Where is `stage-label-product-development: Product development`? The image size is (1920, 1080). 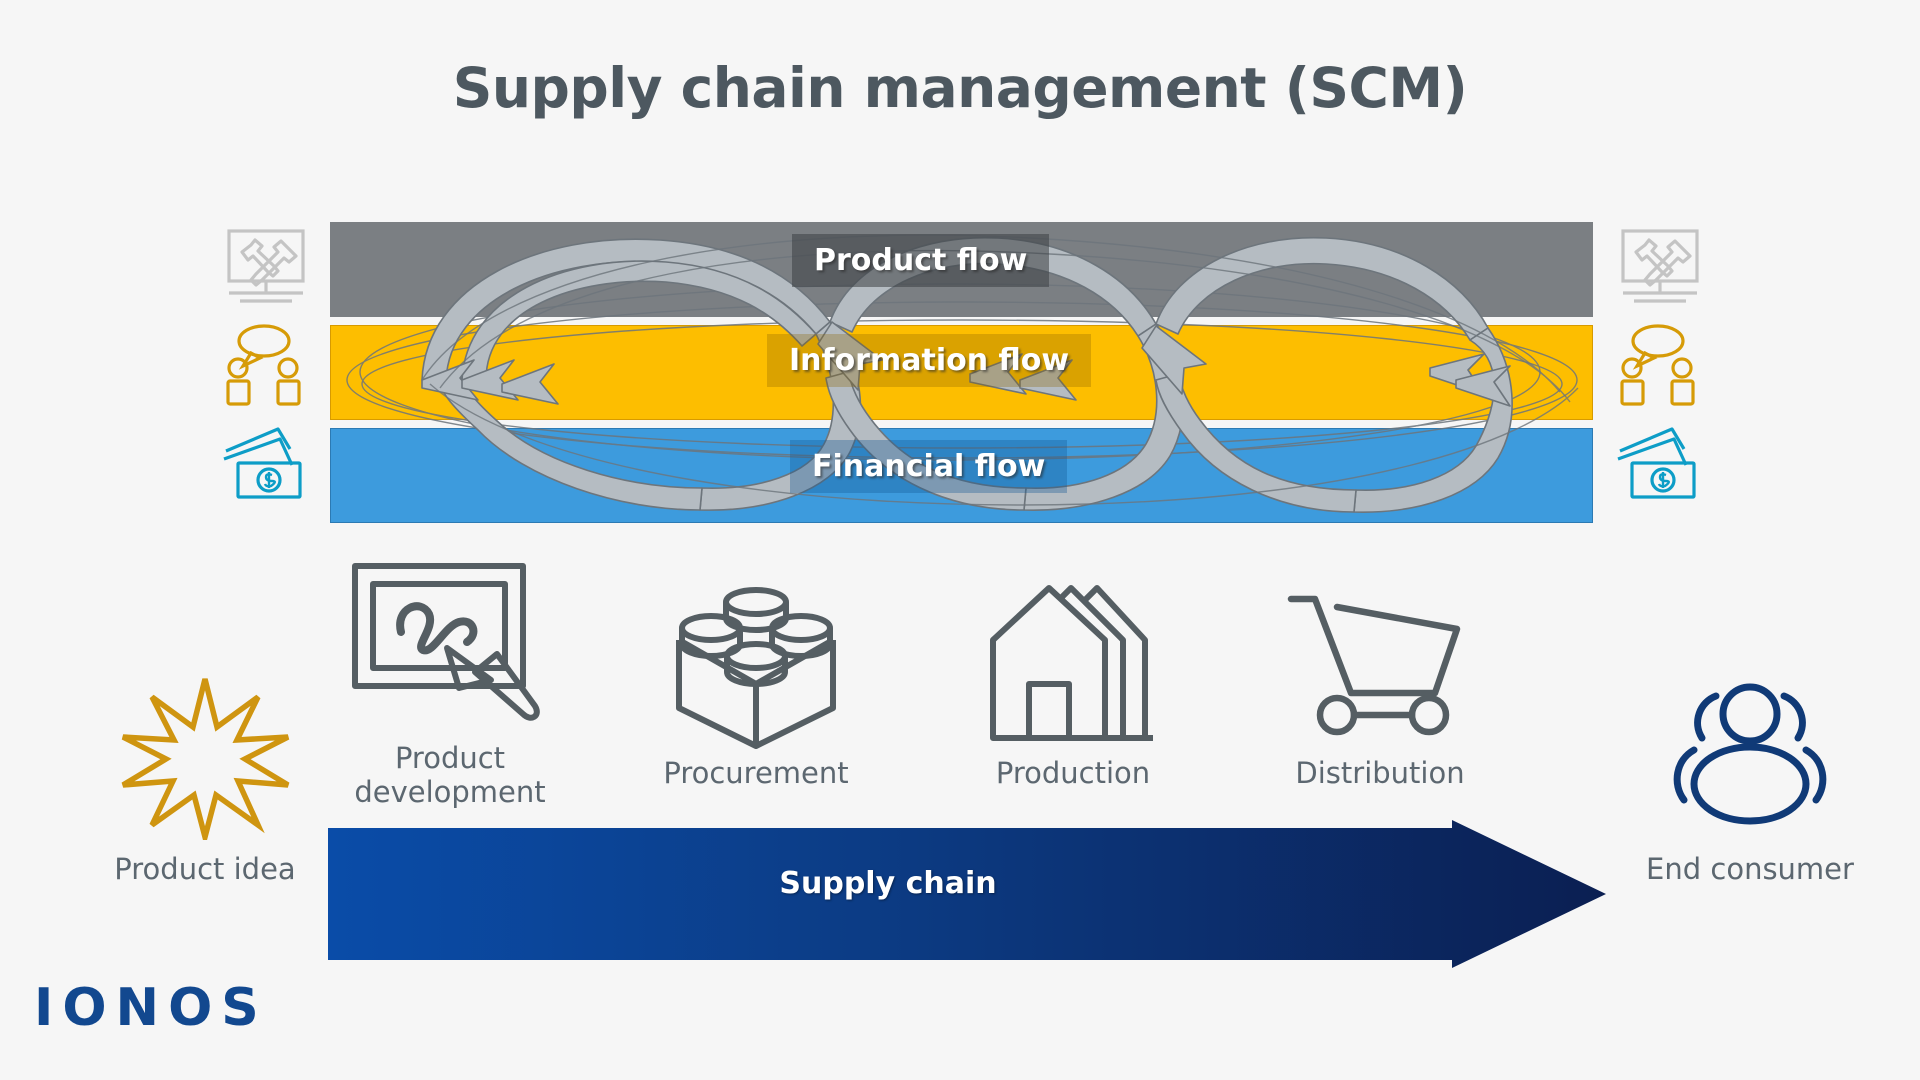 stage-label-product-development: Product development is located at coordinates (450, 775).